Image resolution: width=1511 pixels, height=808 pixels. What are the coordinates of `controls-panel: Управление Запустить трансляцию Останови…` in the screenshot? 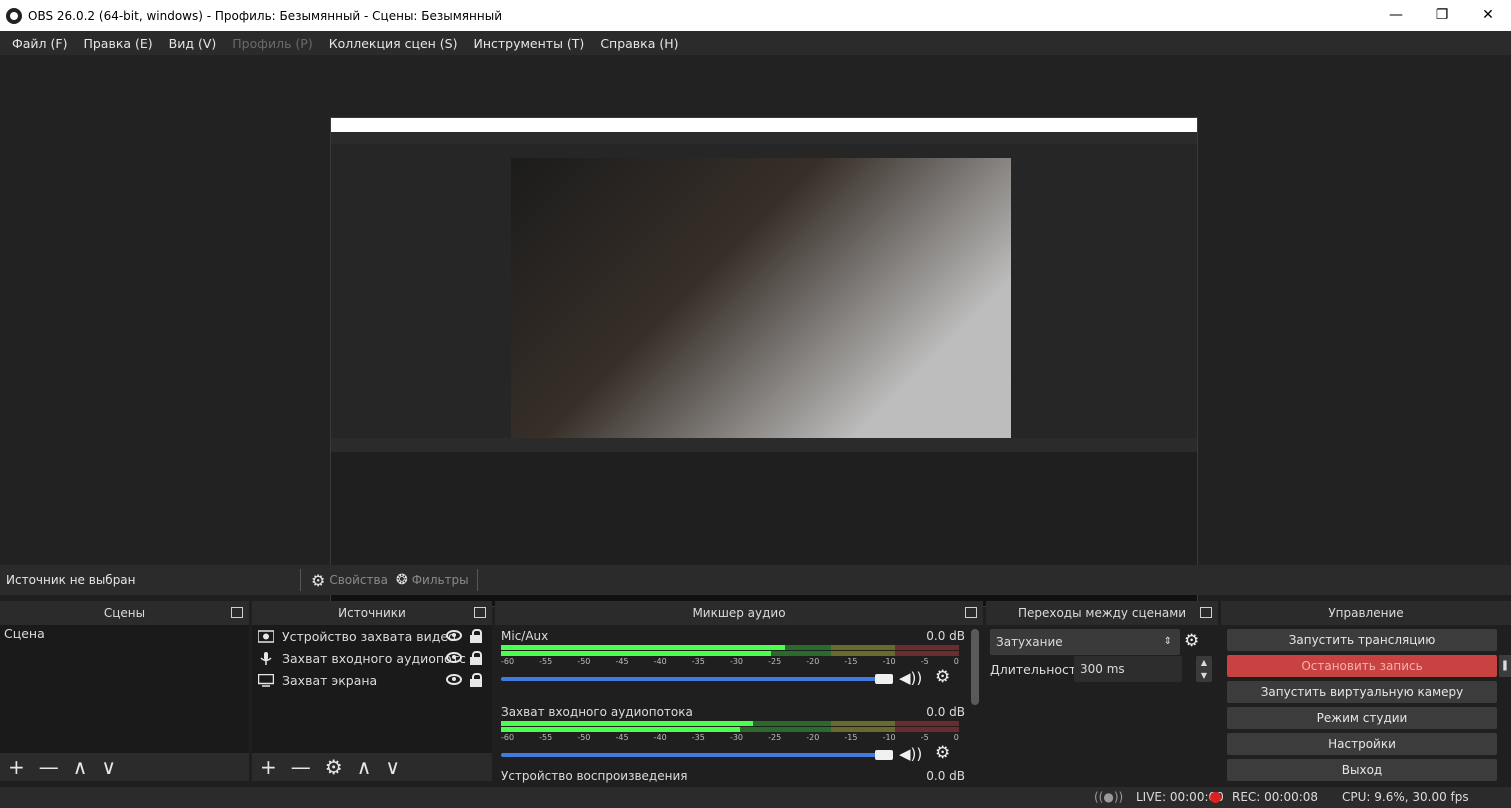 It's located at (1366, 694).